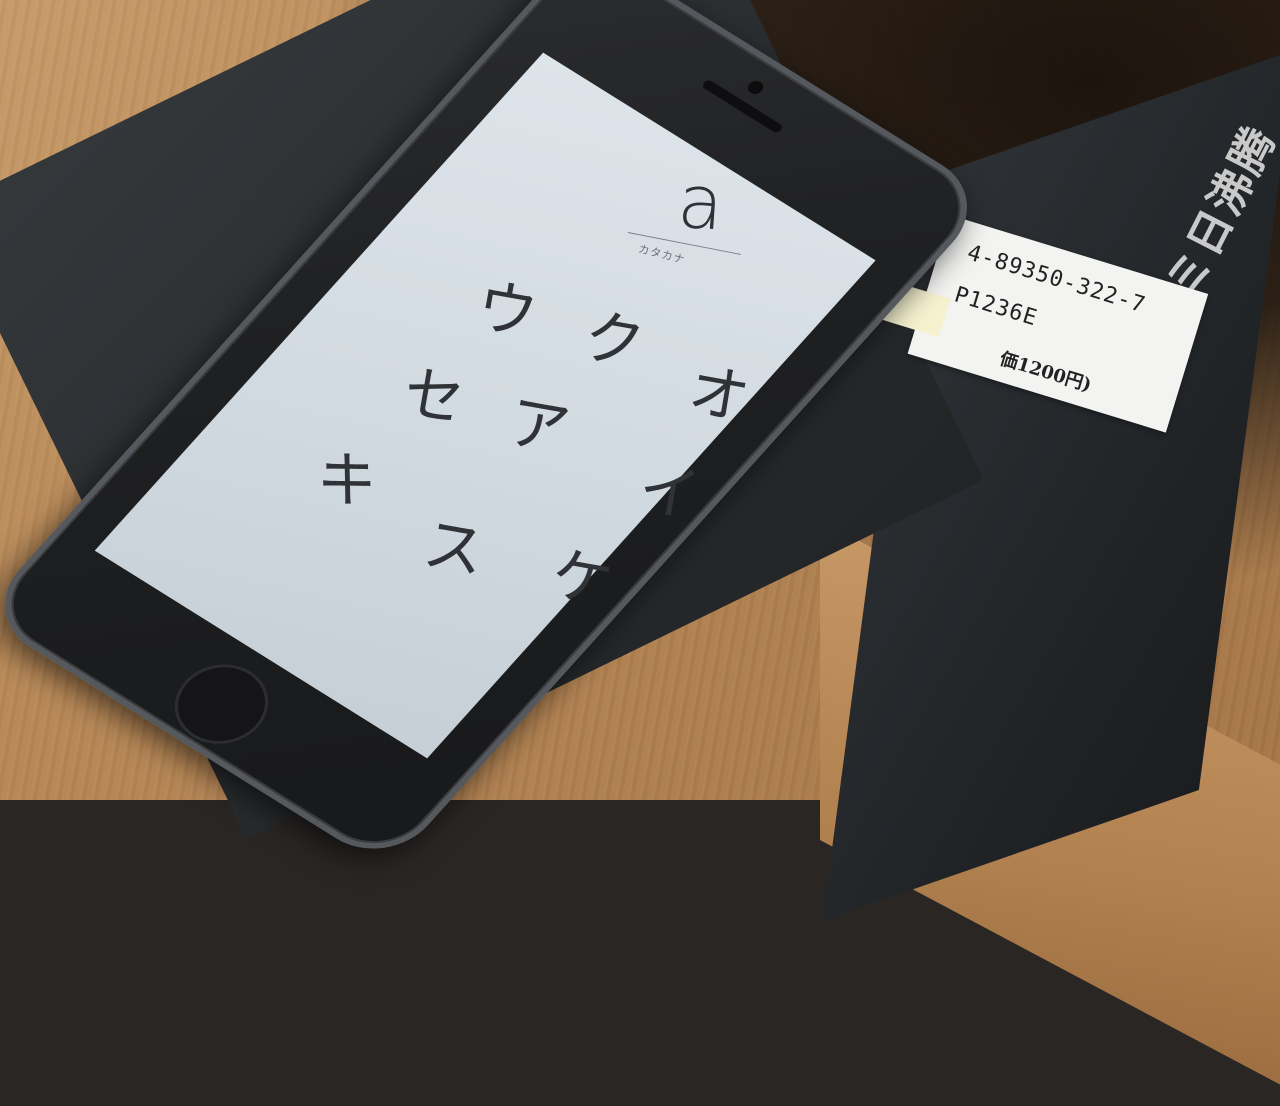 The image size is (1280, 1106). I want to click on earpiece-speaker, so click(742, 106).